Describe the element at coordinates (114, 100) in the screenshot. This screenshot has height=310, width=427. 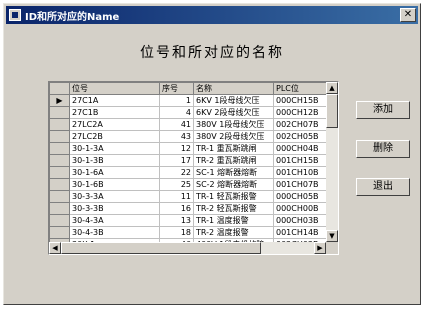
I see `cell-tag: 27C1A` at that location.